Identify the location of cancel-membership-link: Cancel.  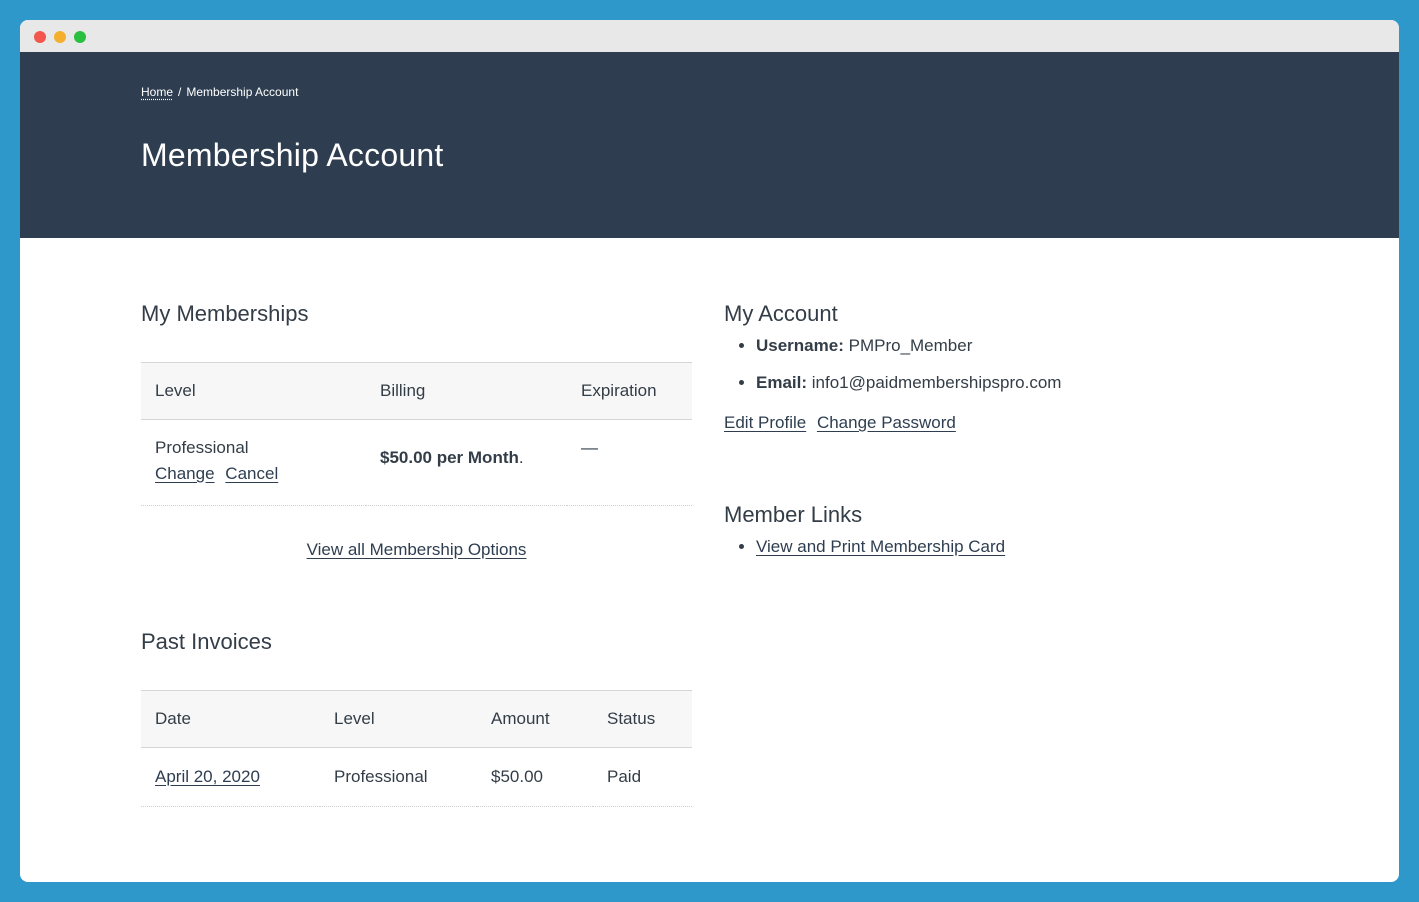
(251, 473).